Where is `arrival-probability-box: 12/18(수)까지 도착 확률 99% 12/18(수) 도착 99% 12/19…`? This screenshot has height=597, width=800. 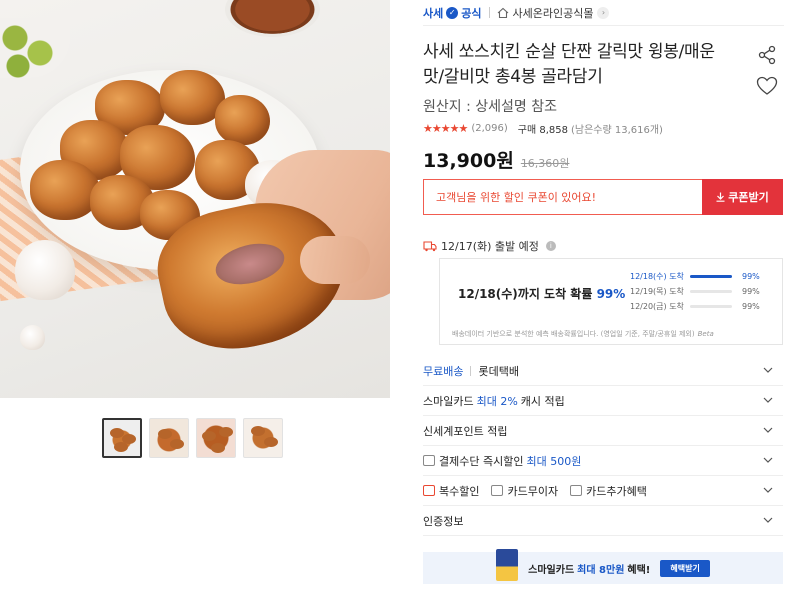
arrival-probability-box: 12/18(수)까지 도착 확률 99% 12/18(수) 도착 99% 12/19… is located at coordinates (611, 301).